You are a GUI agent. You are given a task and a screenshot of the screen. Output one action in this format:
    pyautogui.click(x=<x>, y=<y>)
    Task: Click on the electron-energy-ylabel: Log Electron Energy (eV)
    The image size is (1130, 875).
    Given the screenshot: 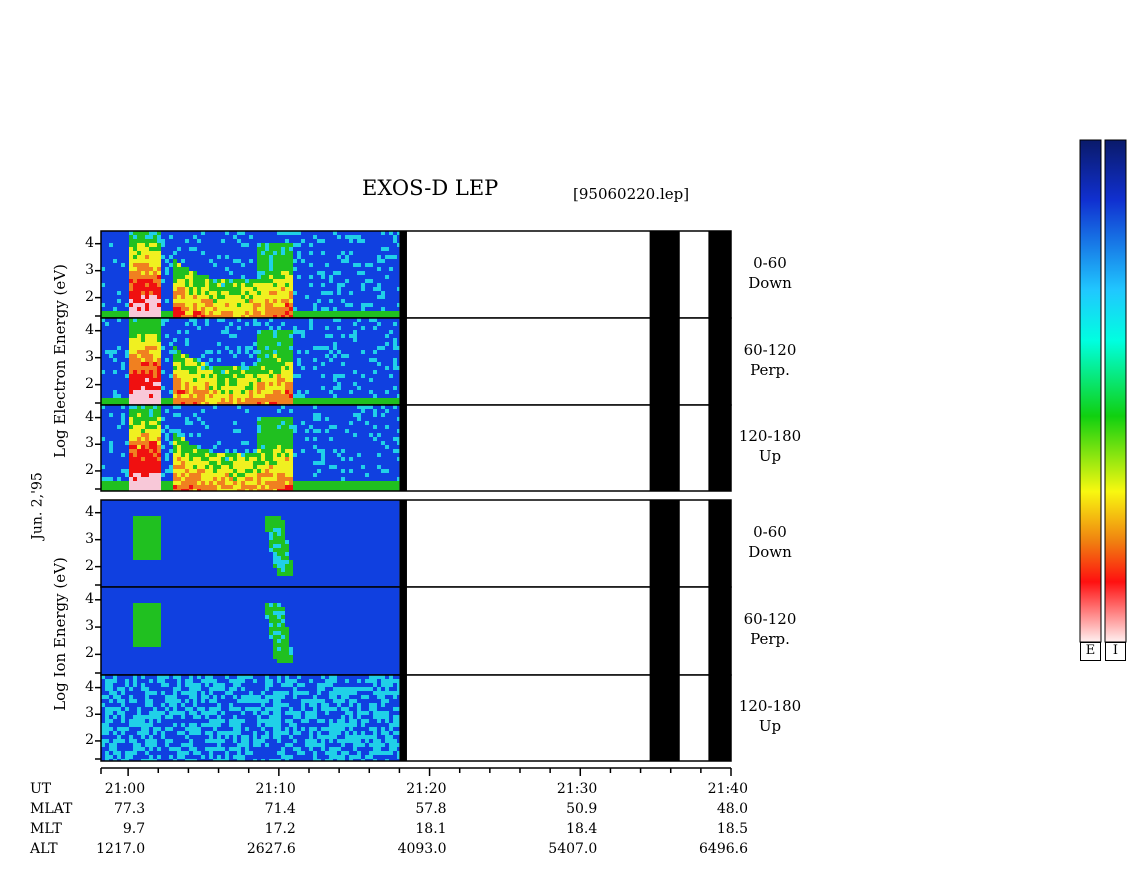 What is the action you would take?
    pyautogui.click(x=60, y=361)
    